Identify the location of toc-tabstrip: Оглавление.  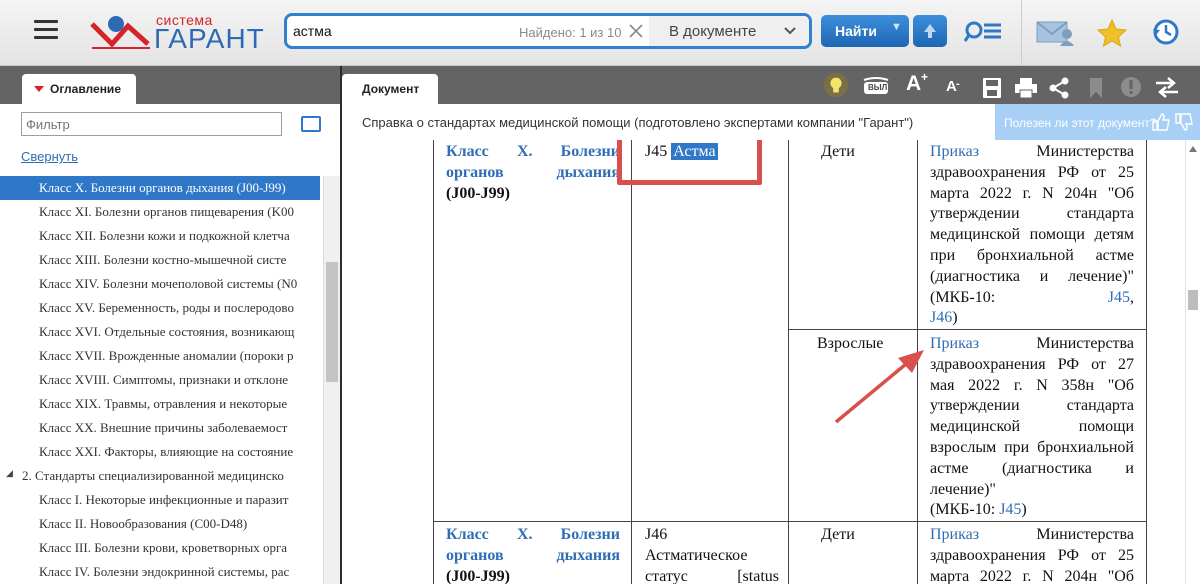
(170, 85).